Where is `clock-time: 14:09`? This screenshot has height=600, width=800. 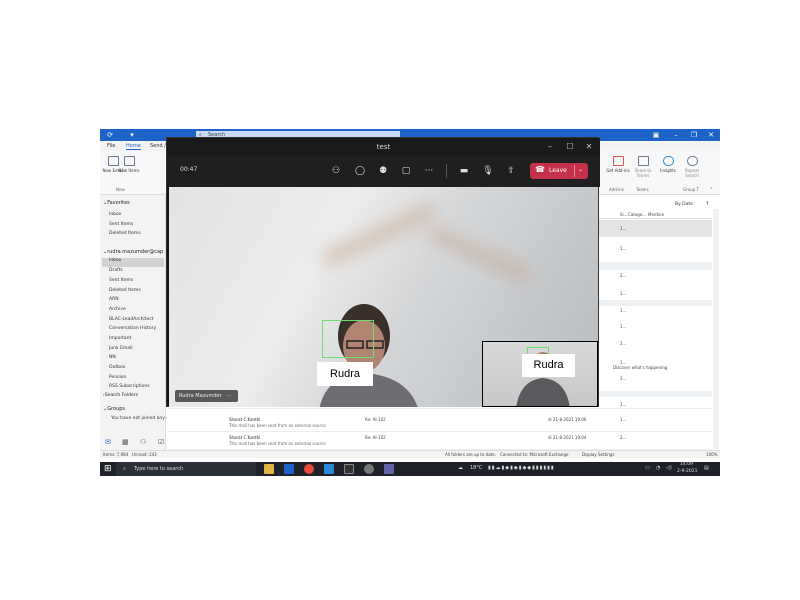 clock-time: 14:09 is located at coordinates (686, 464).